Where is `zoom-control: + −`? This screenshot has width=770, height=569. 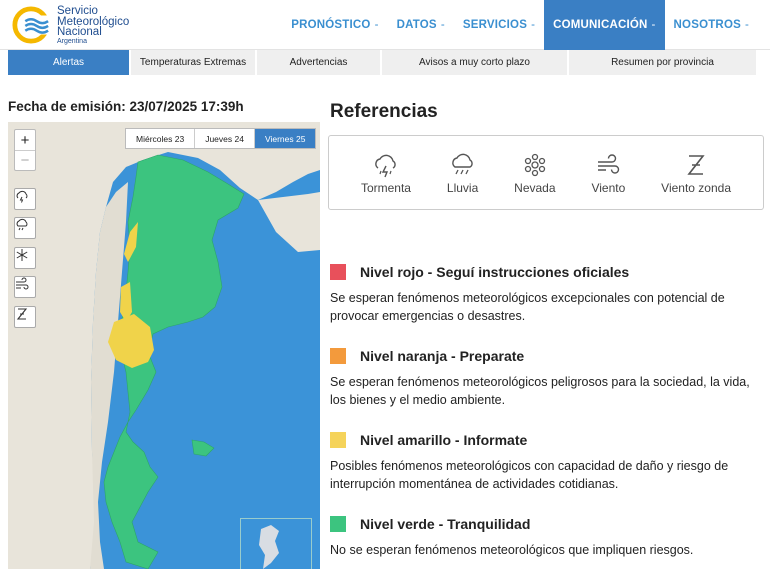
zoom-control: + − is located at coordinates (25, 150).